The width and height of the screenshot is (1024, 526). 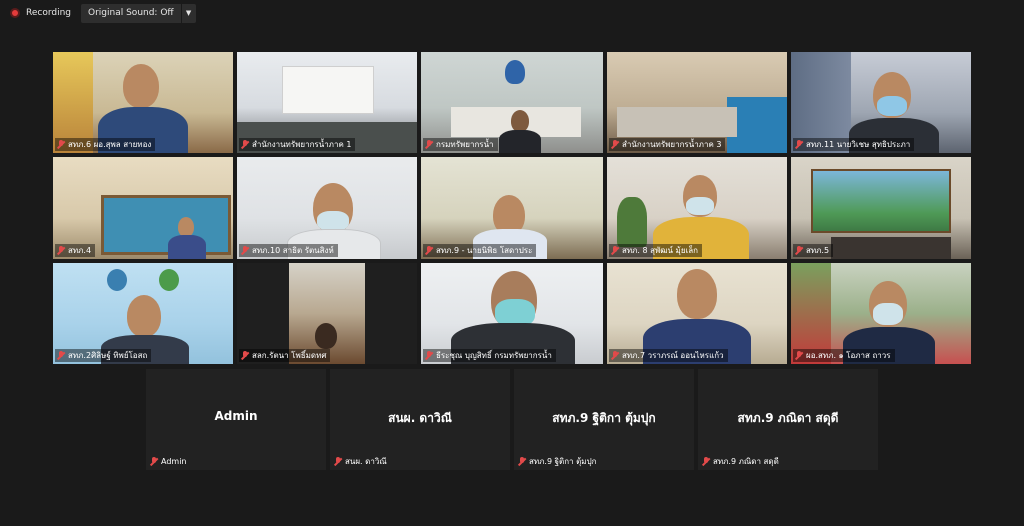 I want to click on original-sound-button: Original Sound: Off ▼, so click(x=138, y=13).